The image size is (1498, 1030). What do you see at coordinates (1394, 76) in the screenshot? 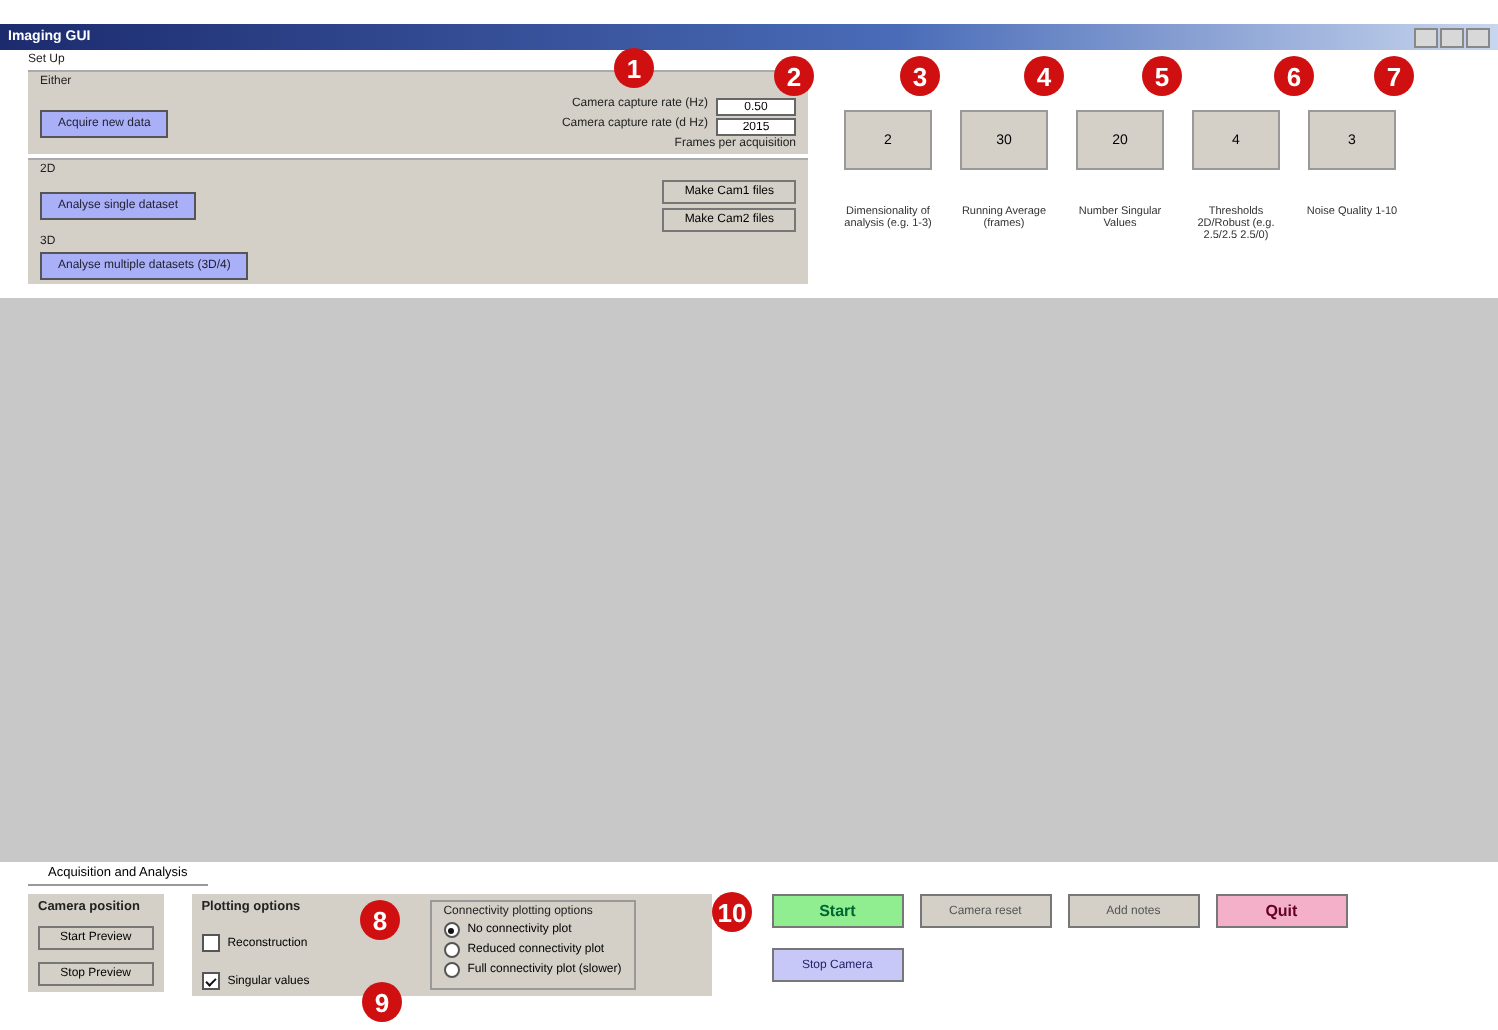
I see `number-badge: 7` at bounding box center [1394, 76].